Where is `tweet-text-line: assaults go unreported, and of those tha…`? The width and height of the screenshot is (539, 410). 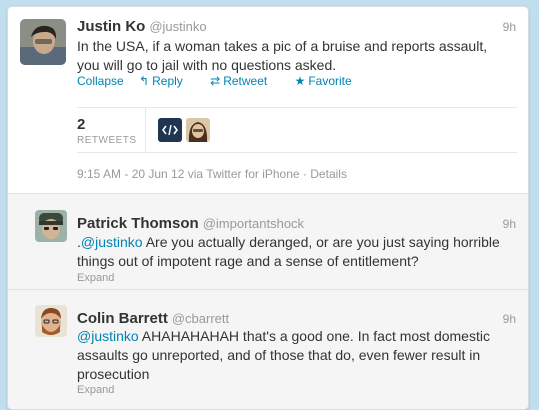 tweet-text-line: assaults go unreported, and of those tha… is located at coordinates (279, 355).